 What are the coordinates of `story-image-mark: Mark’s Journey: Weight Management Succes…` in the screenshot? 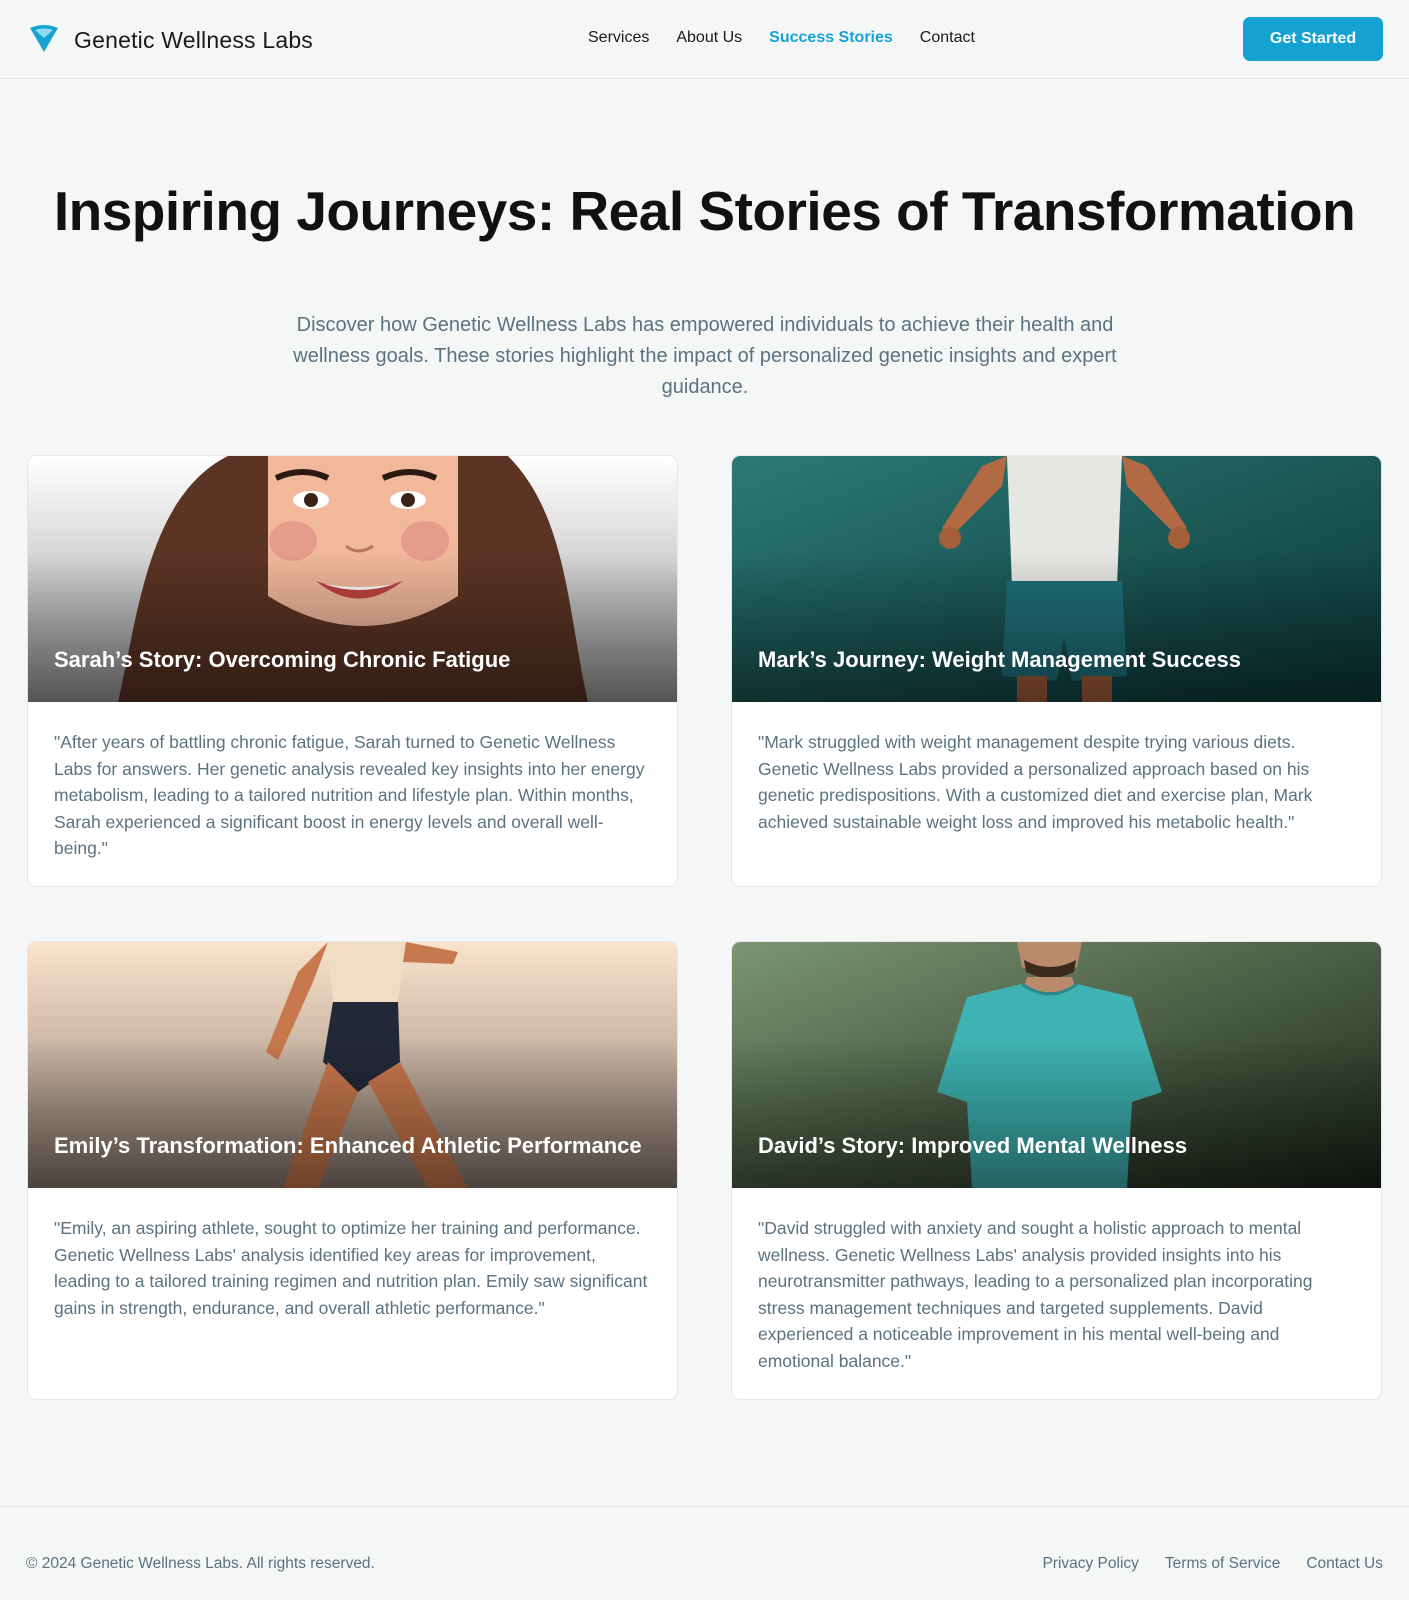 It's located at (1056, 579).